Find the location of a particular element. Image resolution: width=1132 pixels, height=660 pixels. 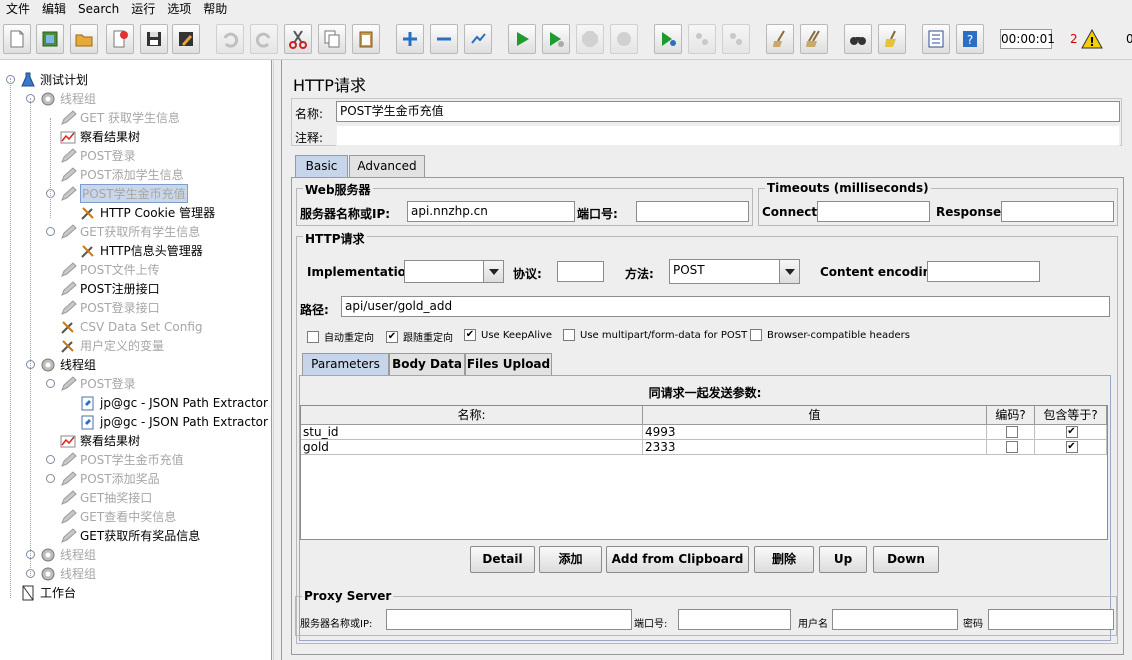

start-button is located at coordinates (522, 39).